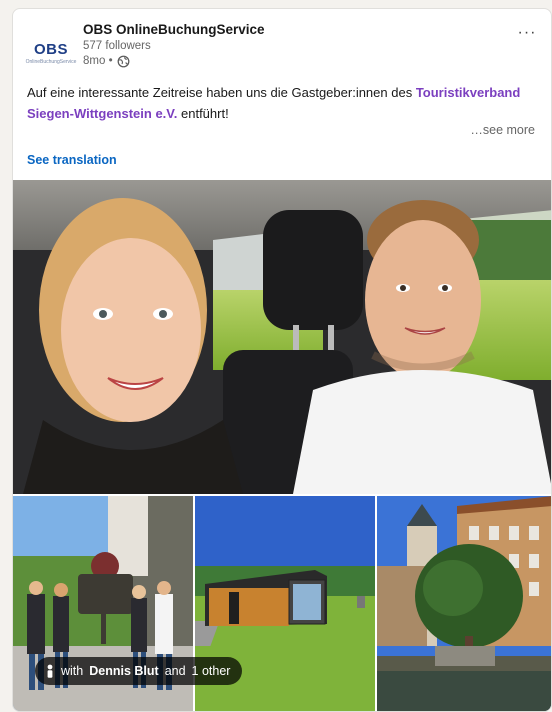  What do you see at coordinates (123, 671) in the screenshot?
I see `tag-person-name: Dennis Blut` at bounding box center [123, 671].